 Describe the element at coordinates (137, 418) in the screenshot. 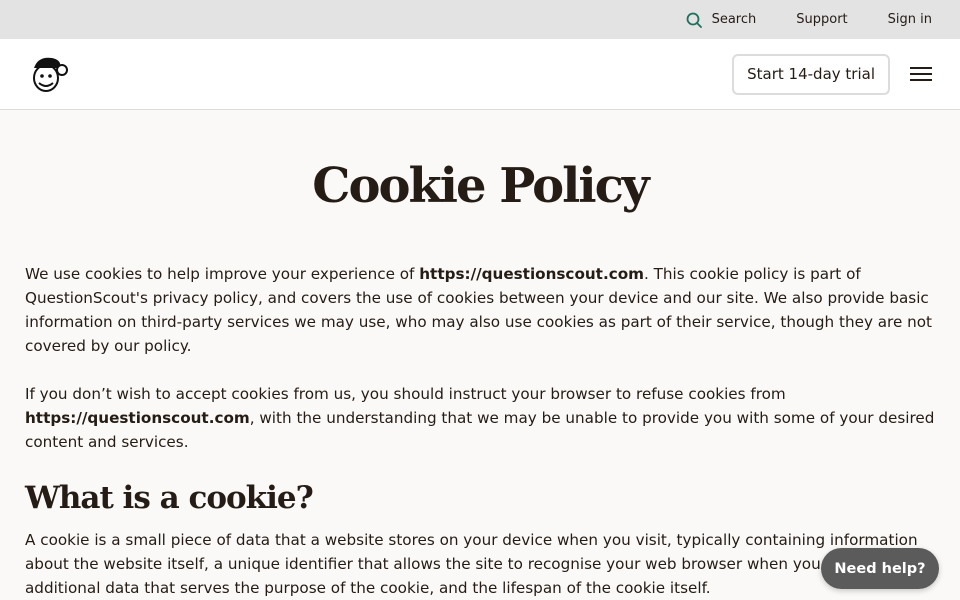

I see `site-link-2: https://questionscout.com` at that location.